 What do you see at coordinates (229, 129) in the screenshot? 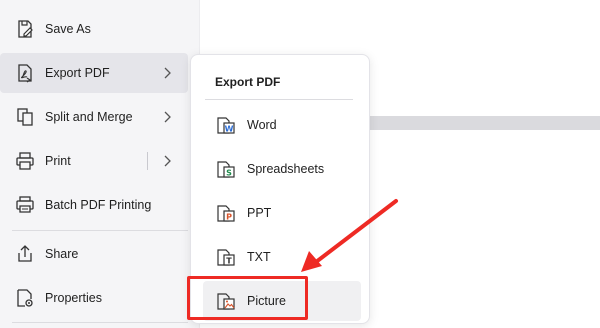
I see `svg-text: W` at bounding box center [229, 129].